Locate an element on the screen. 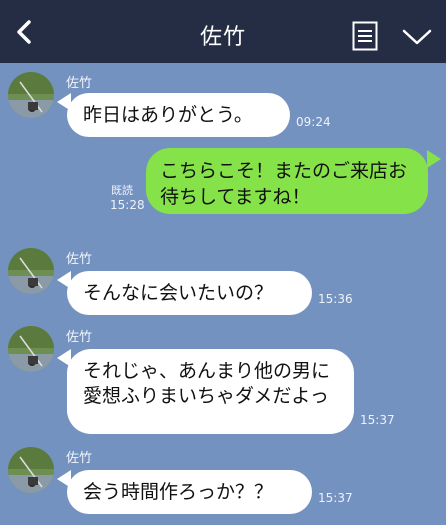  message-bubble: そんなに会いたいの？ is located at coordinates (189, 293).